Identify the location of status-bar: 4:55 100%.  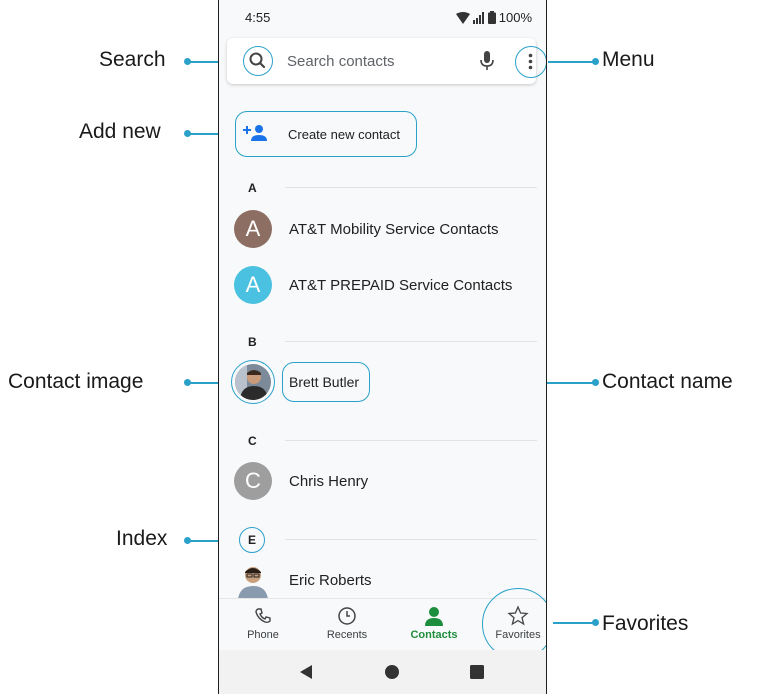
(382, 18).